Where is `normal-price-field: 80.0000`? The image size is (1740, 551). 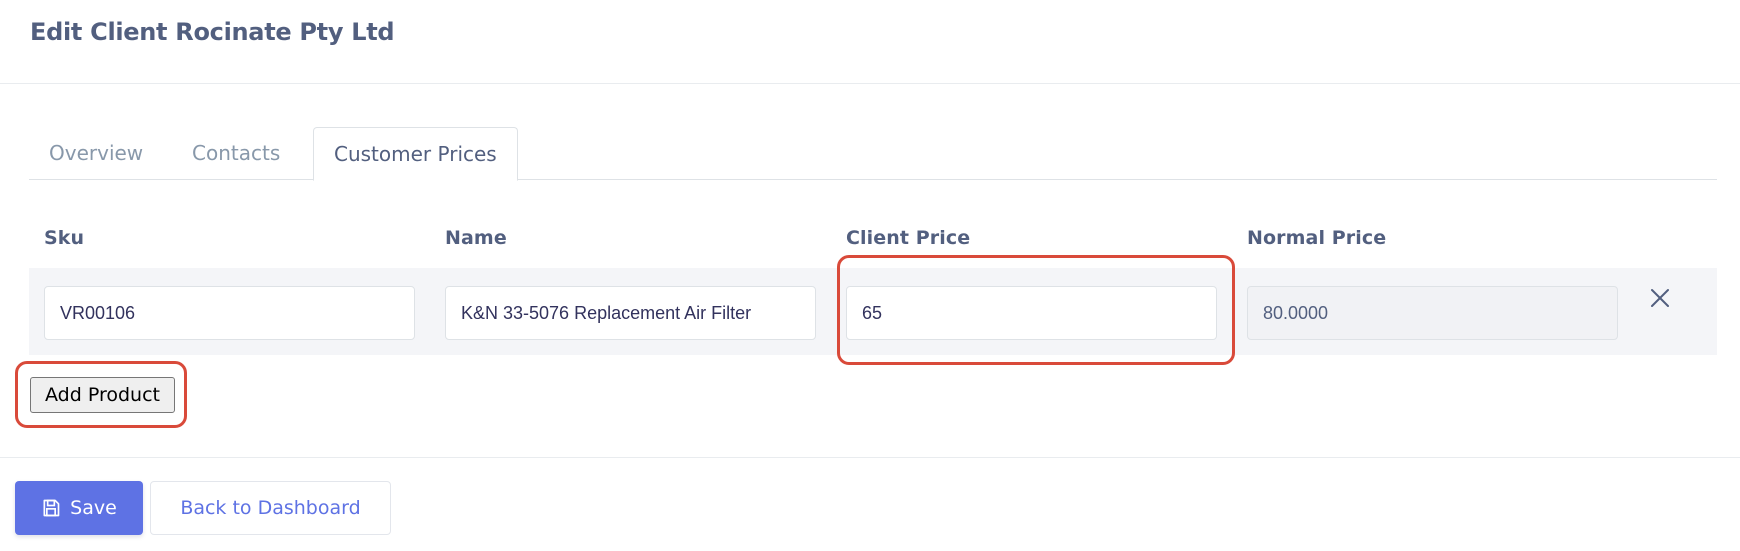
normal-price-field: 80.0000 is located at coordinates (1432, 313).